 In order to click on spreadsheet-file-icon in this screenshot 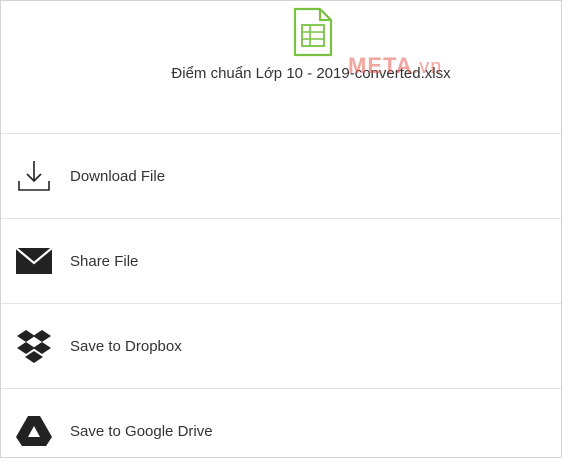, I will do `click(313, 32)`.